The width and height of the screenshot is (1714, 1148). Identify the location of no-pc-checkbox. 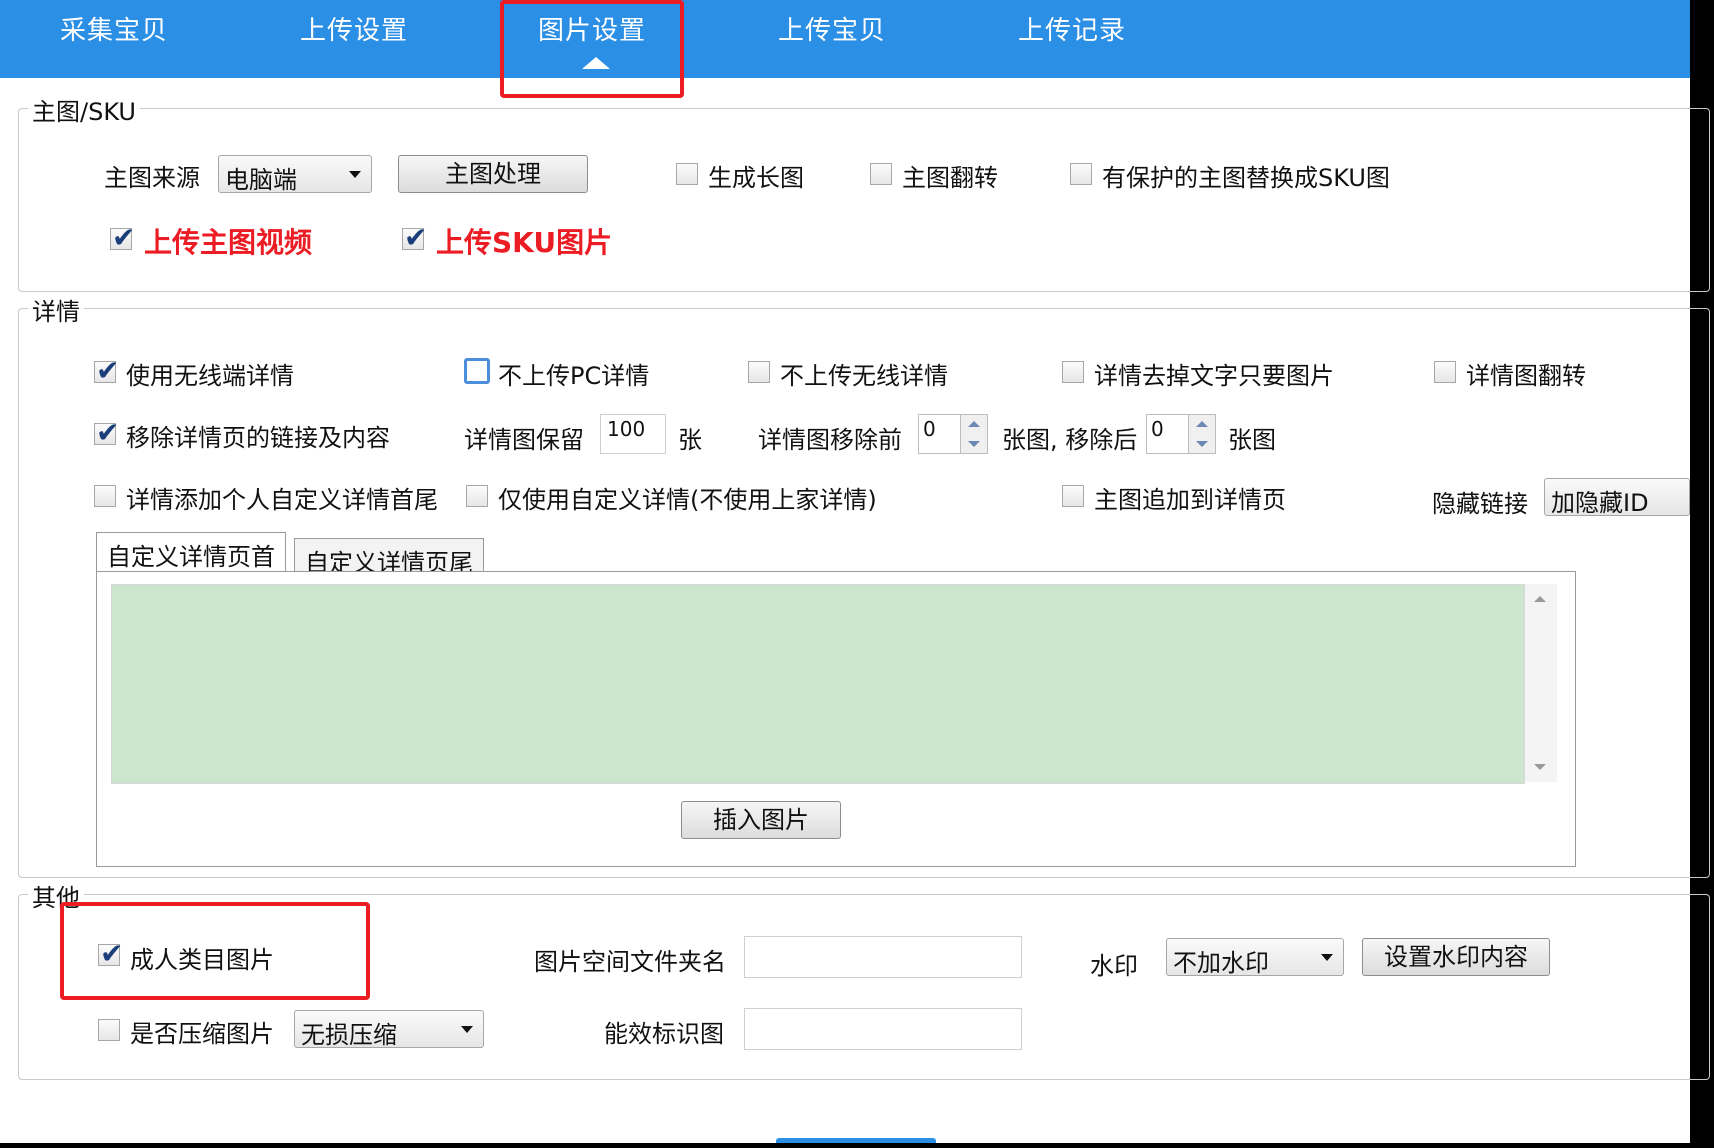
(477, 371).